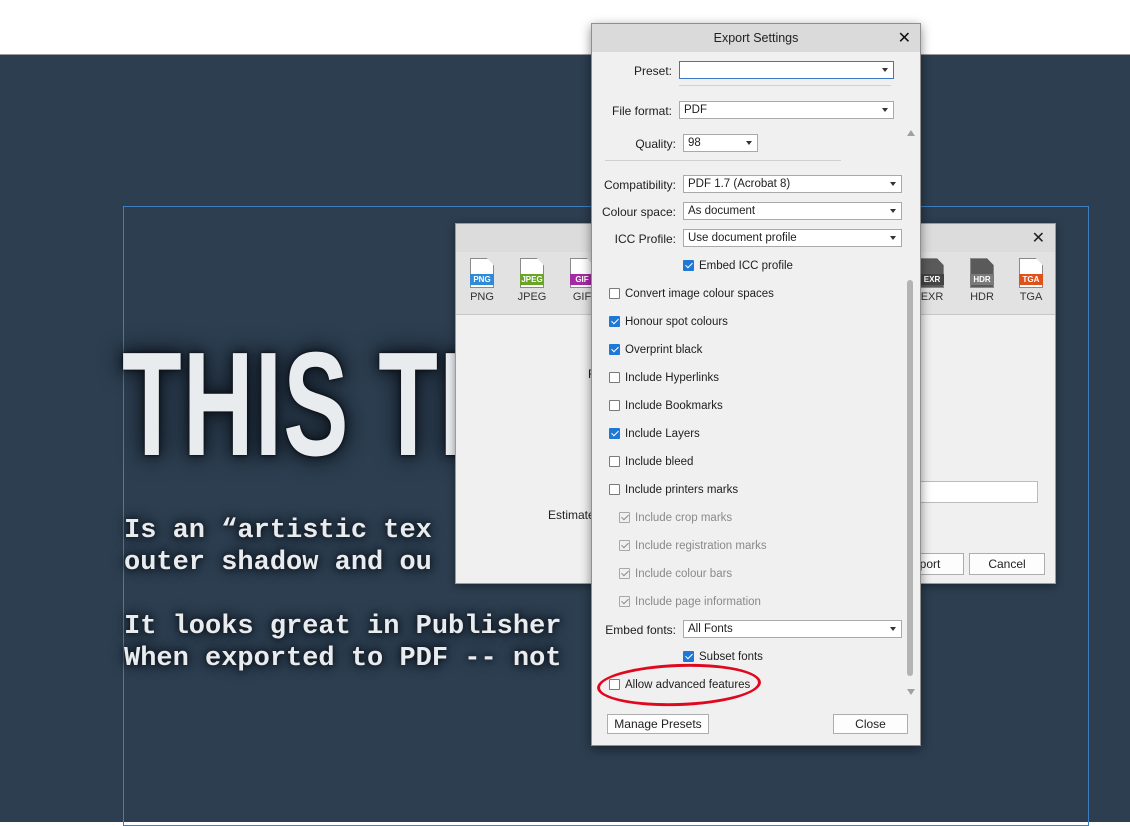 The height and width of the screenshot is (826, 1130). Describe the element at coordinates (982, 273) in the screenshot. I see `hdr-file-icon: HDR` at that location.